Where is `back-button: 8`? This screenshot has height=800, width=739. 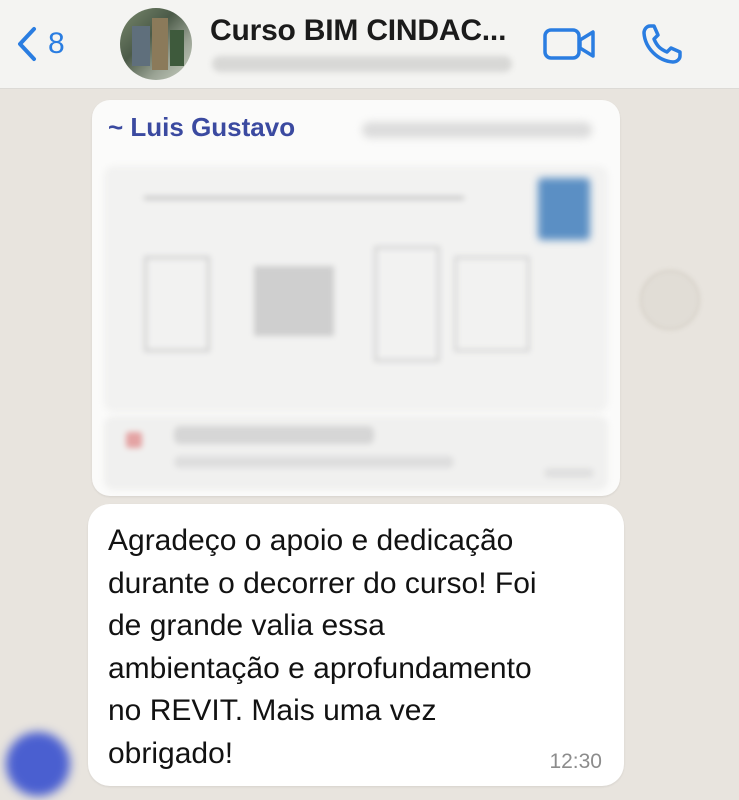
back-button: 8 is located at coordinates (40, 44).